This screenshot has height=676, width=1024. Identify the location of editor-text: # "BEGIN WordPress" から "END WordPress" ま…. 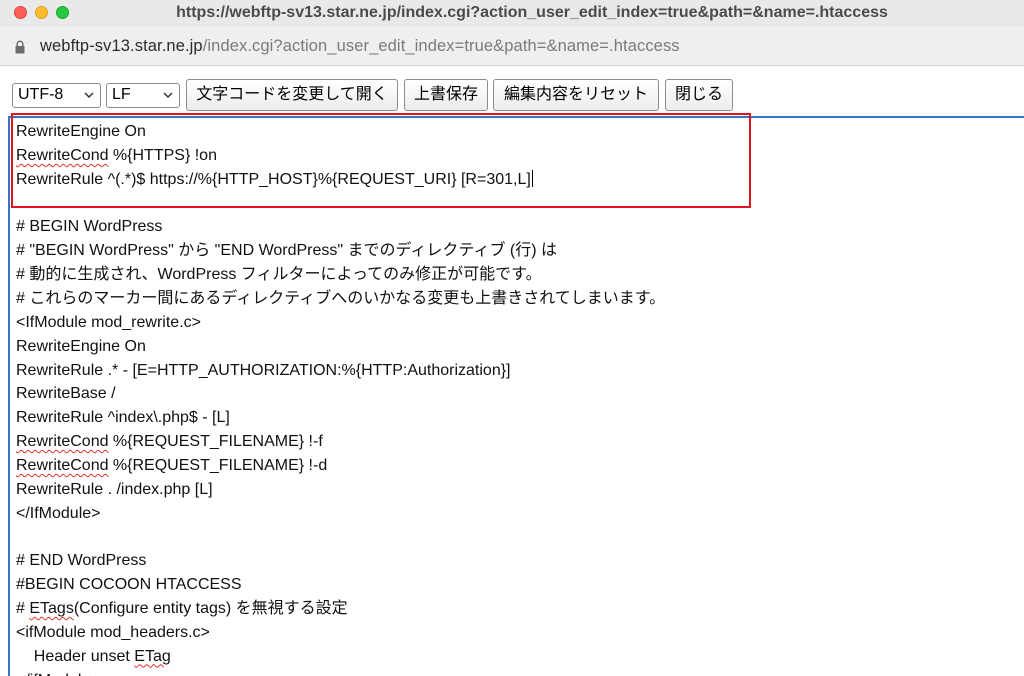
(286, 251).